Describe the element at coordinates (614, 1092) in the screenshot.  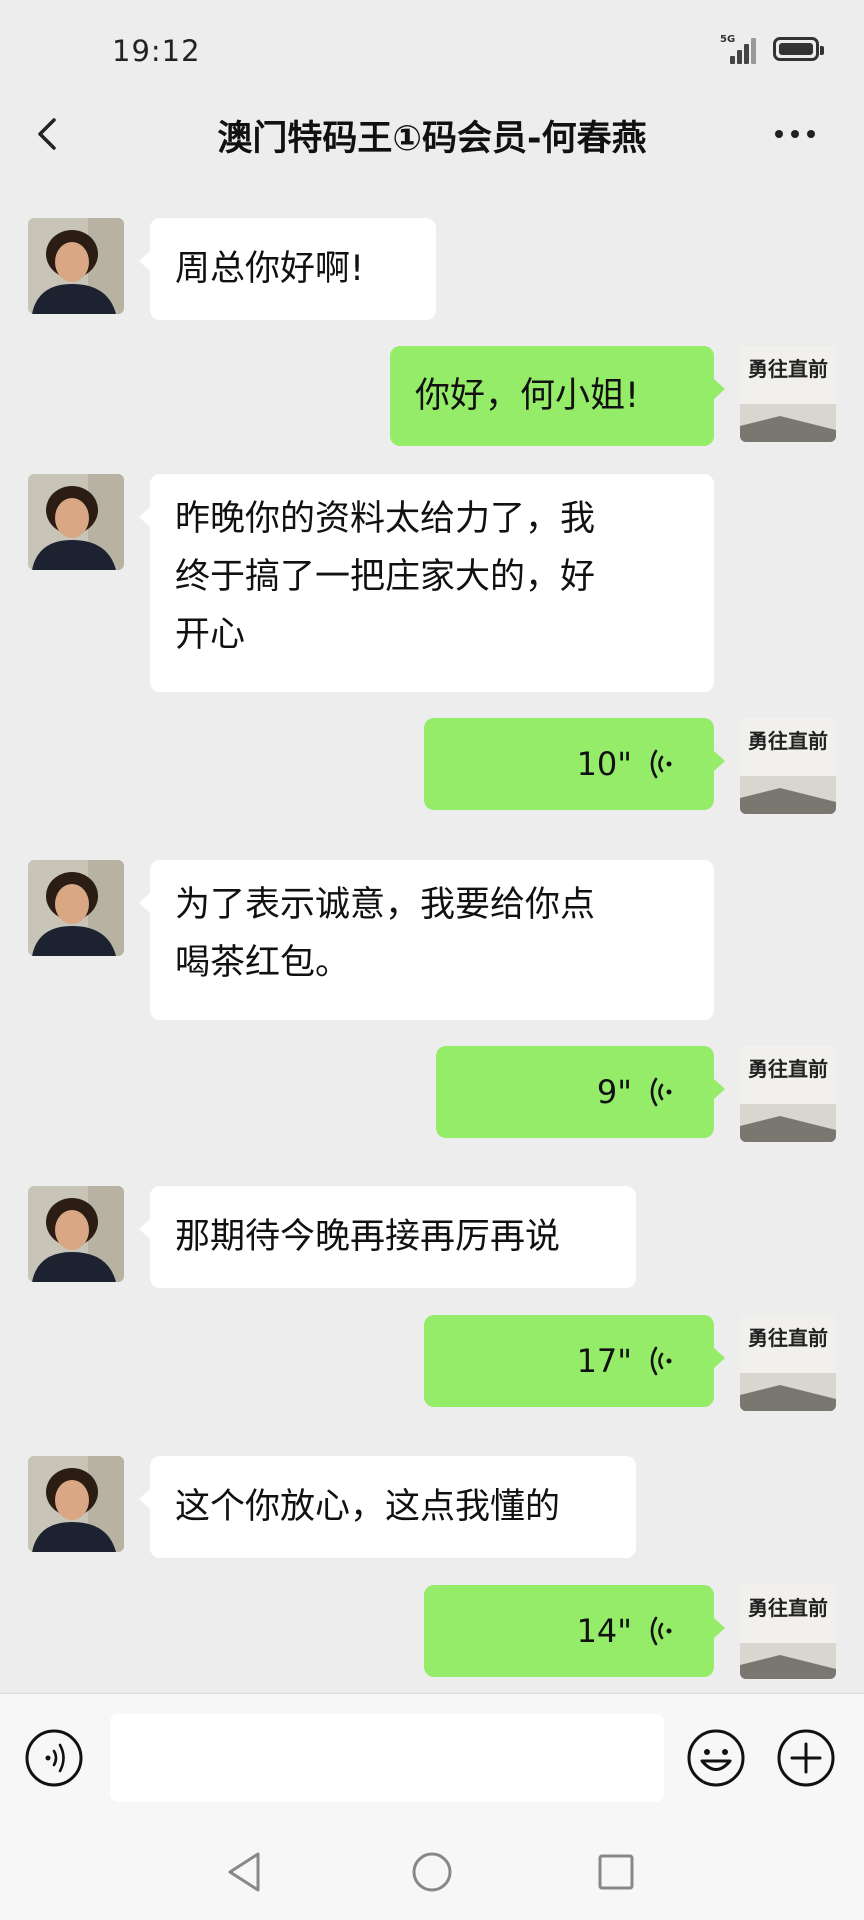
I see `voice-duration: 9"` at that location.